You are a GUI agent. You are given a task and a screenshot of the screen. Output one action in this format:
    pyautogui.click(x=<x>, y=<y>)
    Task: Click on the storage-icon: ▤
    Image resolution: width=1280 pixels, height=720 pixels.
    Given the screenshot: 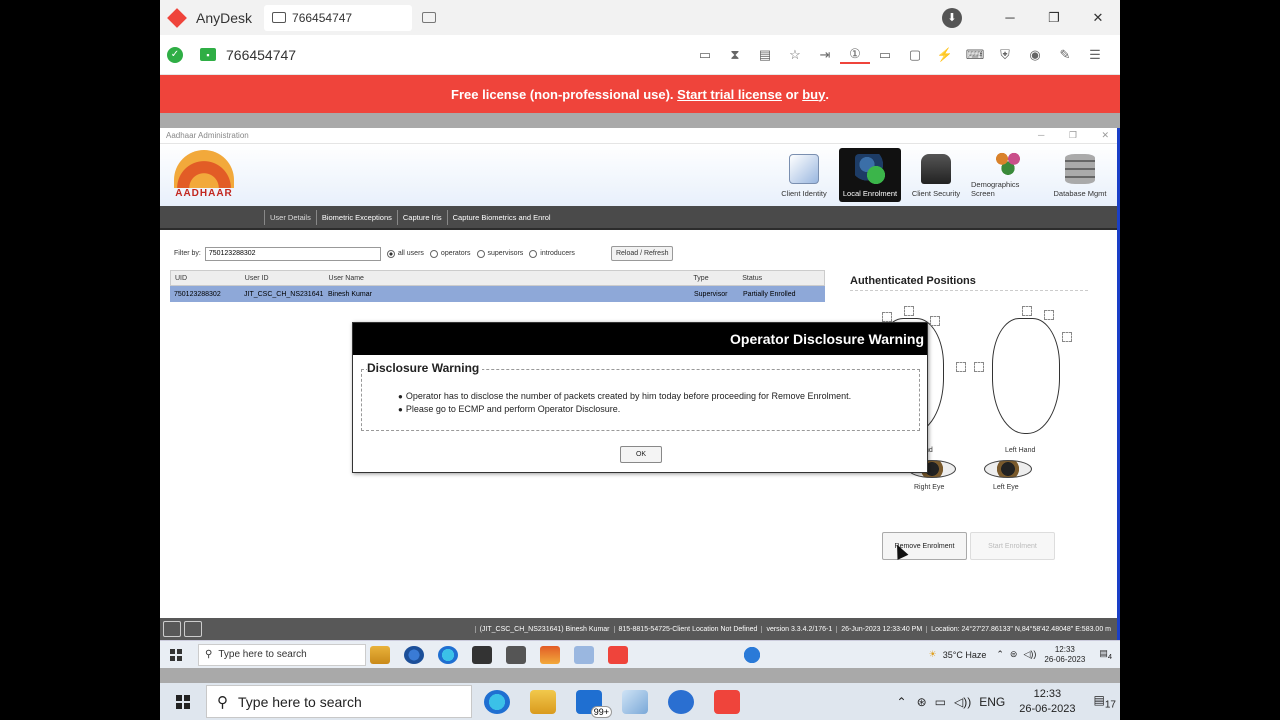 What is the action you would take?
    pyautogui.click(x=765, y=55)
    